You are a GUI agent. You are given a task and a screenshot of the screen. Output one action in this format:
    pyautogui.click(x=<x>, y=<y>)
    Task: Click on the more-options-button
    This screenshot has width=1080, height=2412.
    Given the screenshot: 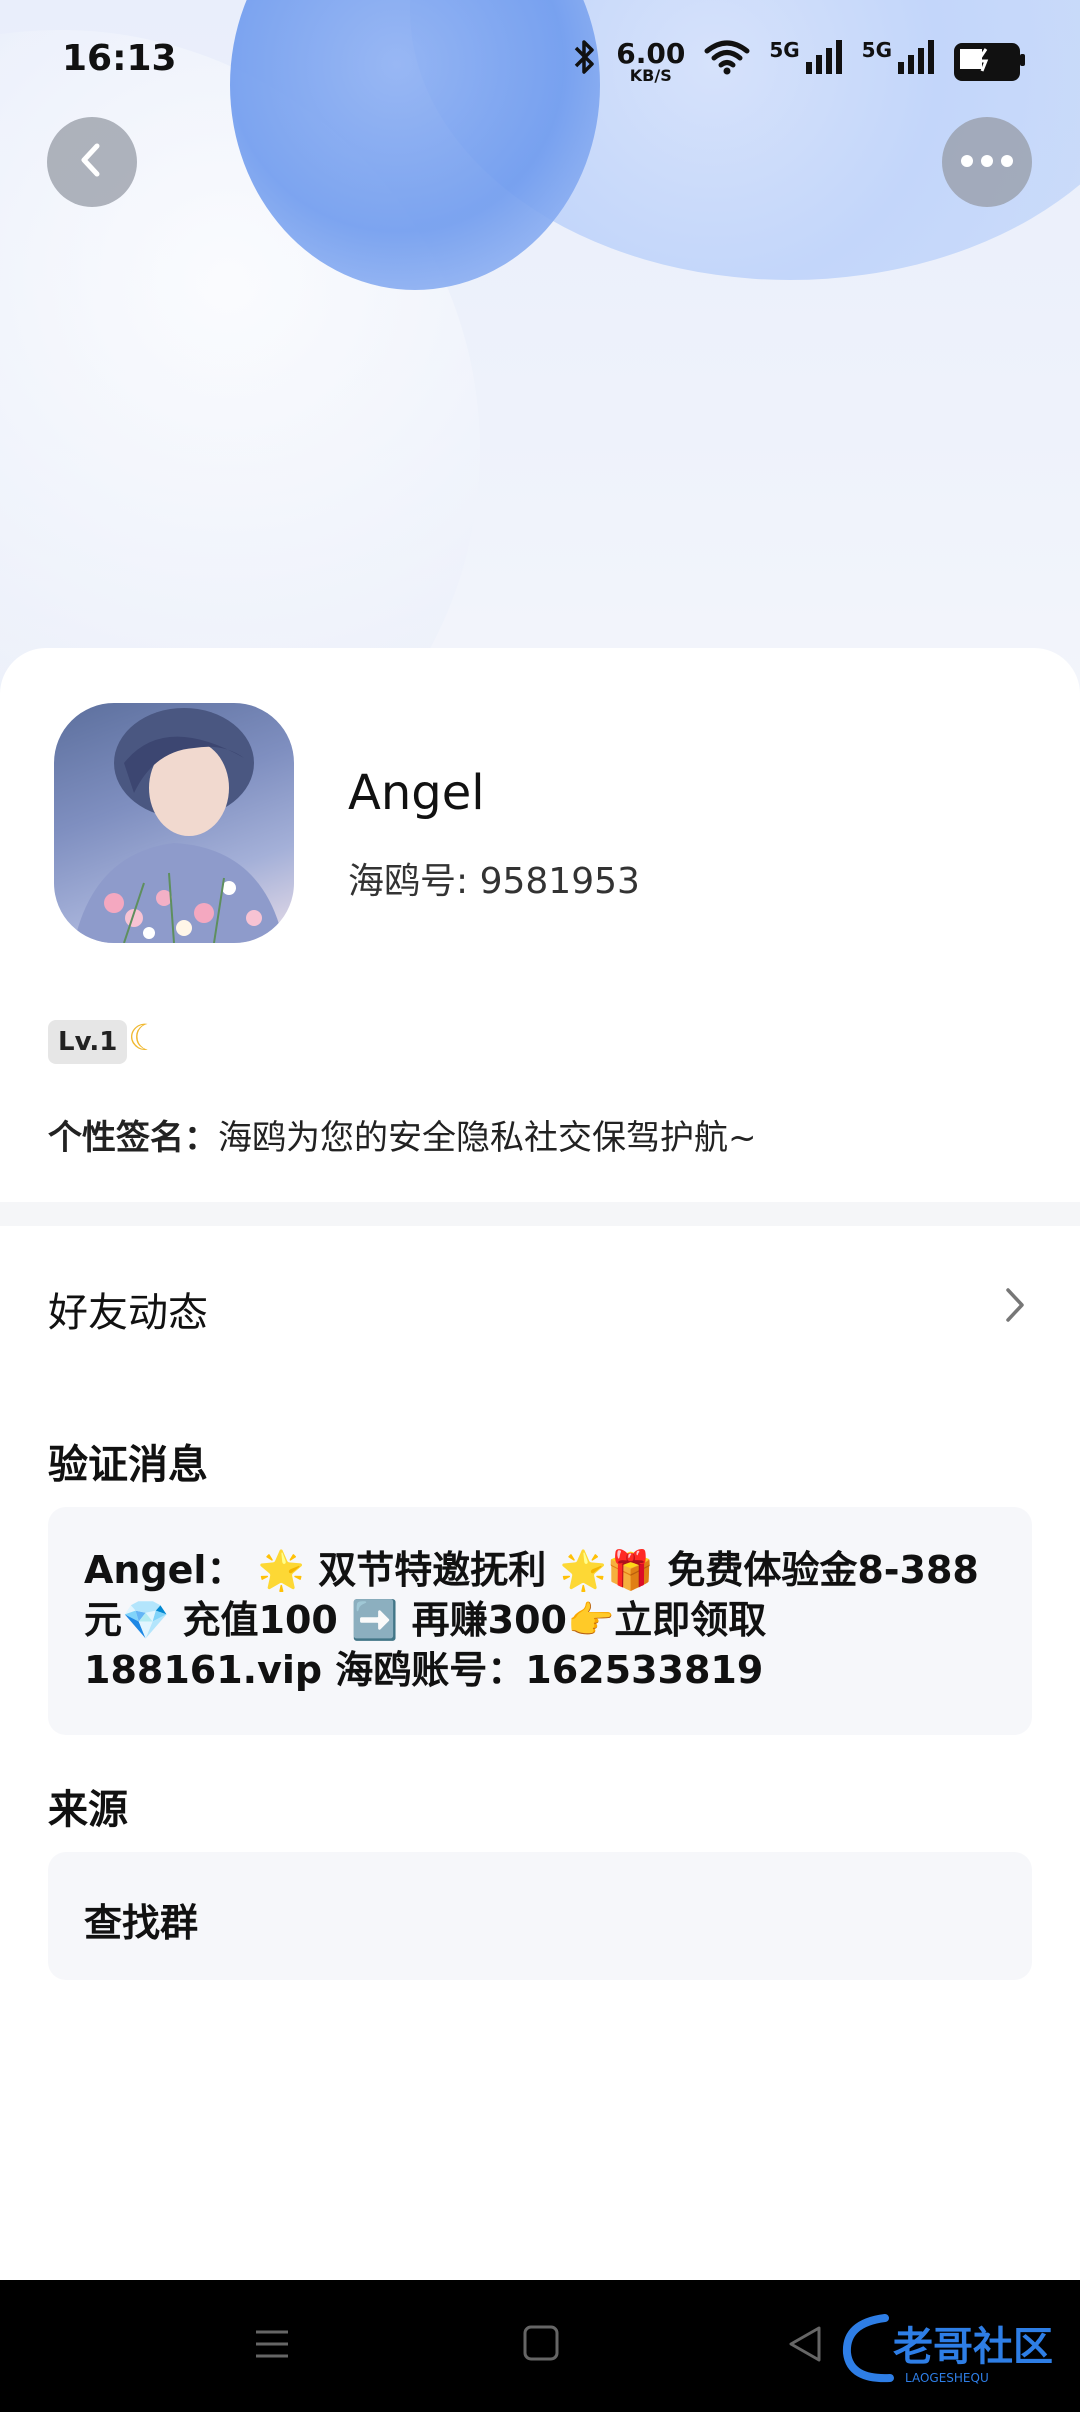 What is the action you would take?
    pyautogui.click(x=987, y=162)
    